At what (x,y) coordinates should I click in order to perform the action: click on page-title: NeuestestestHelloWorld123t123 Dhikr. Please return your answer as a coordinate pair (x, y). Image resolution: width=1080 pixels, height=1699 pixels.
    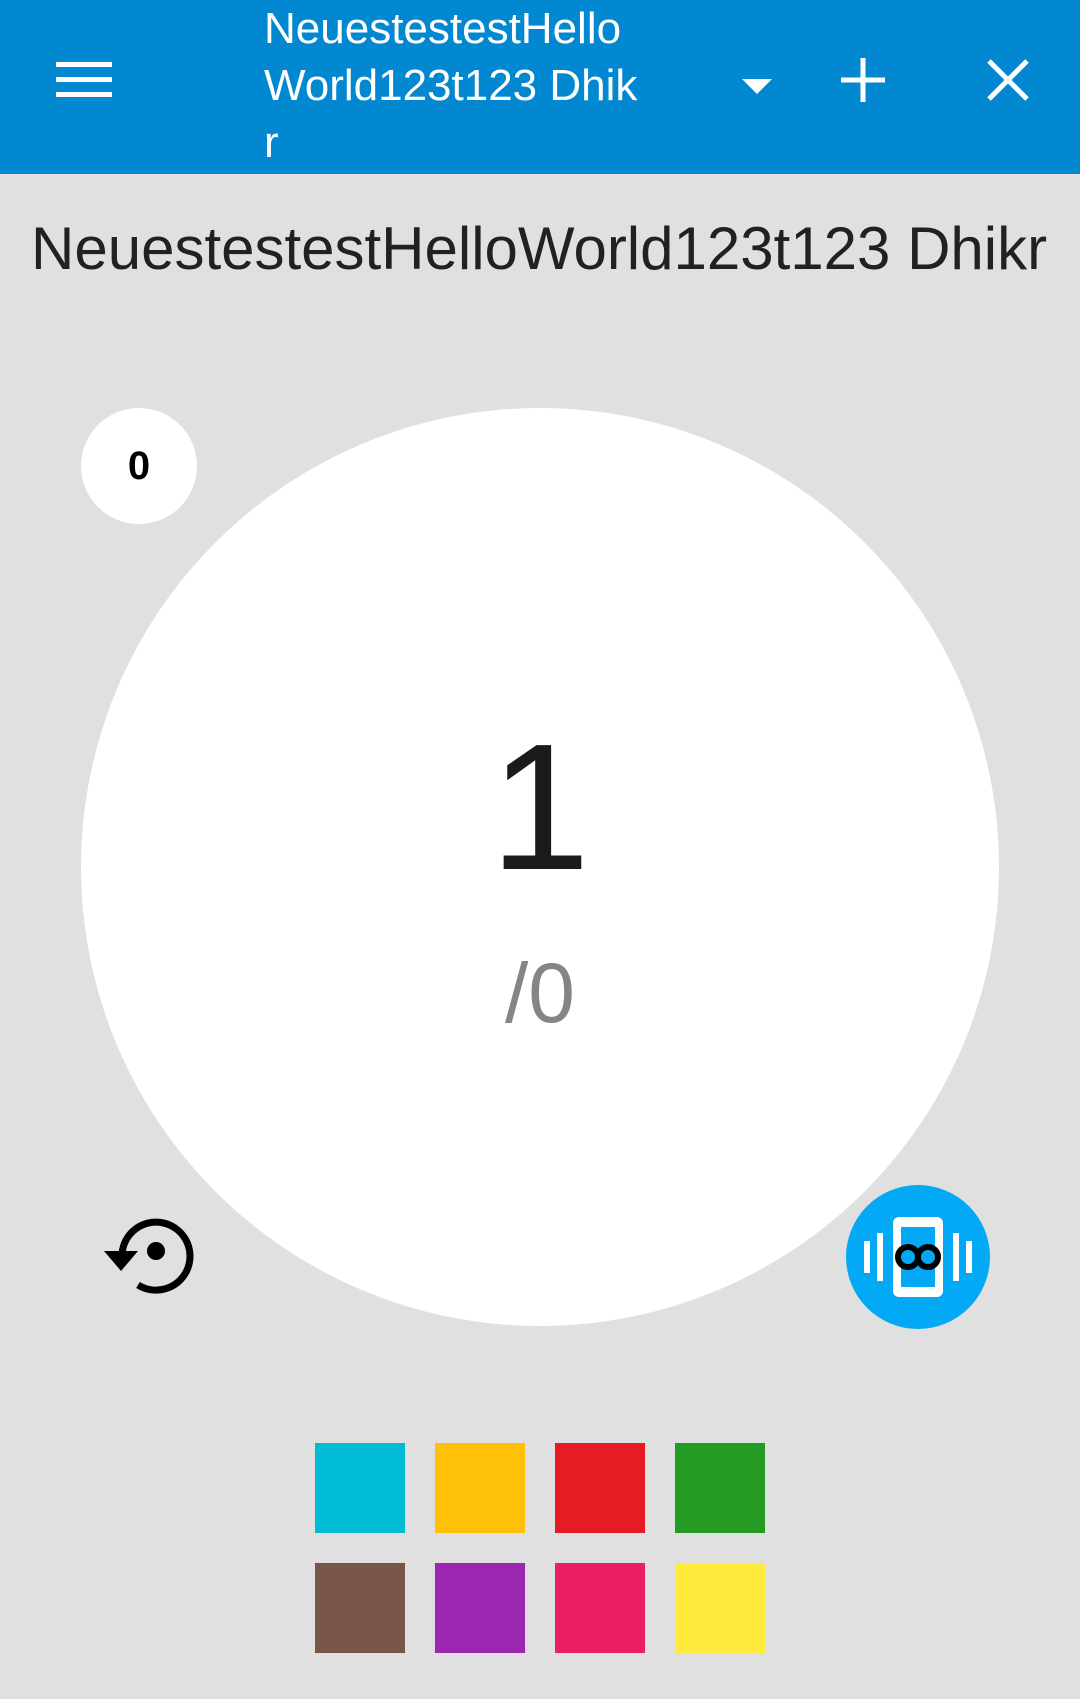
    Looking at the image, I should click on (539, 248).